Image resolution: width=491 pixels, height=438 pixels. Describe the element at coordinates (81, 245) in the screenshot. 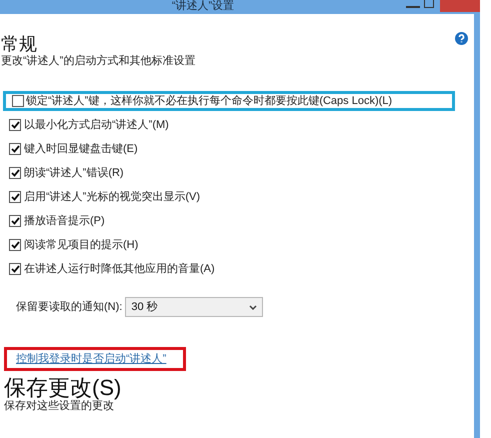

I see `checkbox-label: 阅读常见项目的提示(H)` at that location.